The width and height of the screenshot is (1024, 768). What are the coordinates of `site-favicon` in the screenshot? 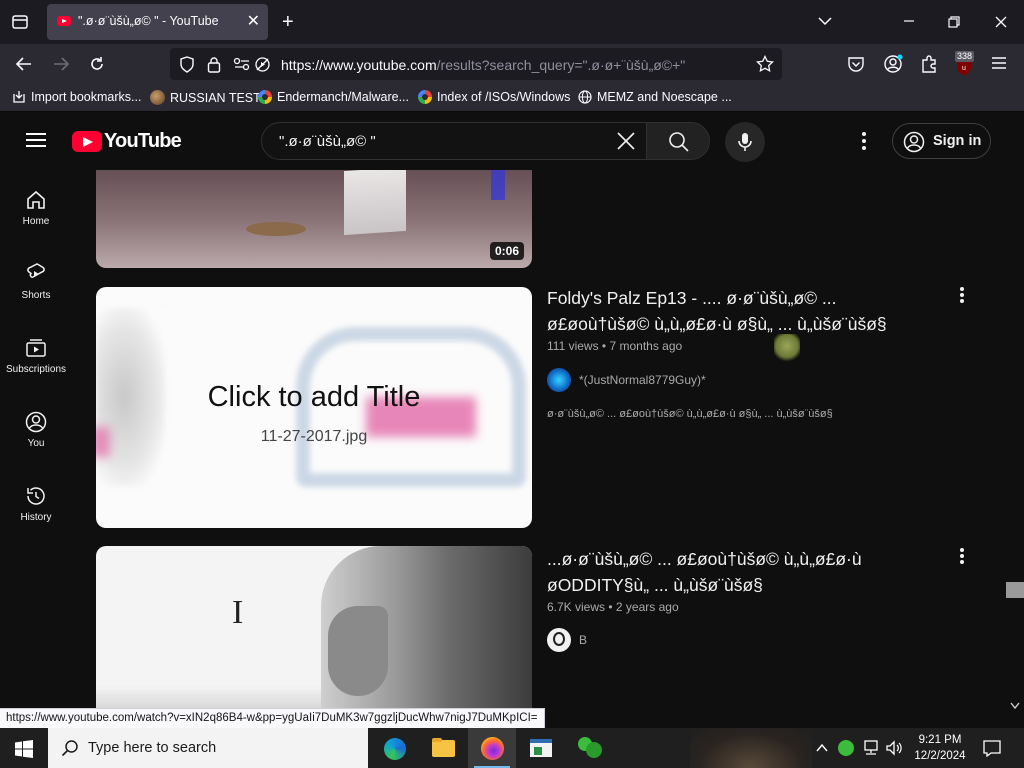 It's located at (157, 97).